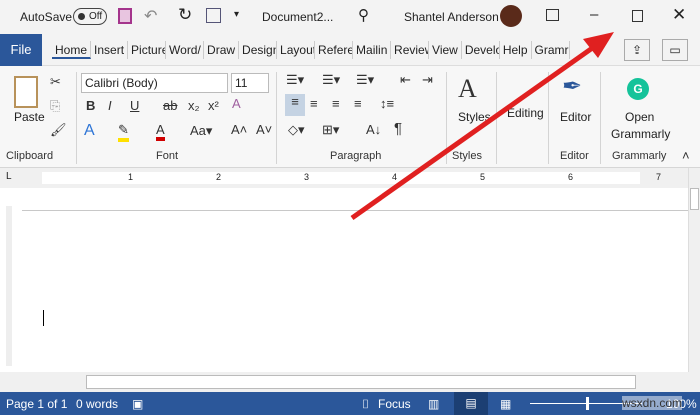 This screenshot has width=700, height=415. What do you see at coordinates (314, 103) in the screenshot?
I see `align-center-button: ≡` at bounding box center [314, 103].